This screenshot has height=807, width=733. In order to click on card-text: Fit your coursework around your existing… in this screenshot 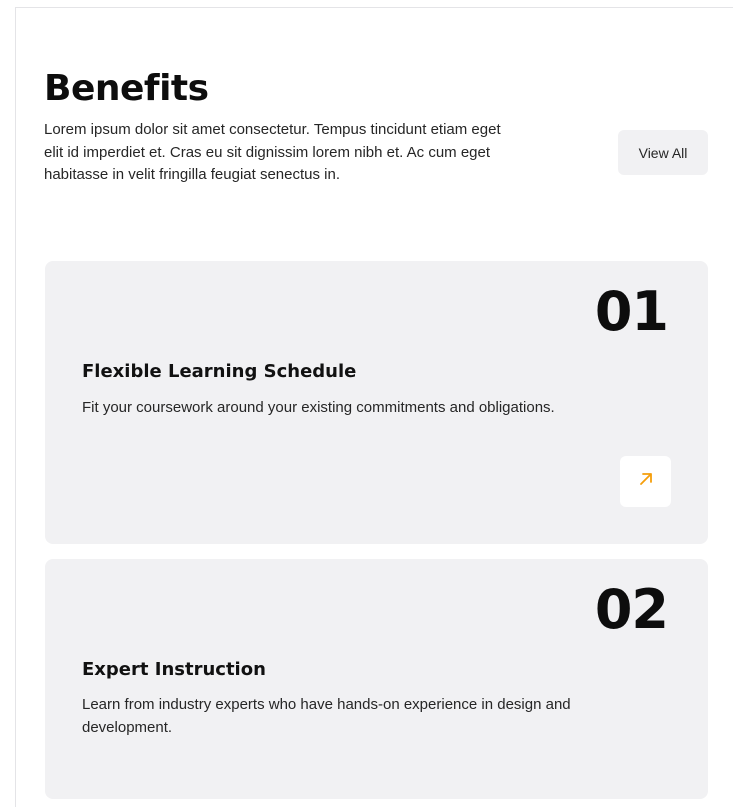, I will do `click(318, 407)`.